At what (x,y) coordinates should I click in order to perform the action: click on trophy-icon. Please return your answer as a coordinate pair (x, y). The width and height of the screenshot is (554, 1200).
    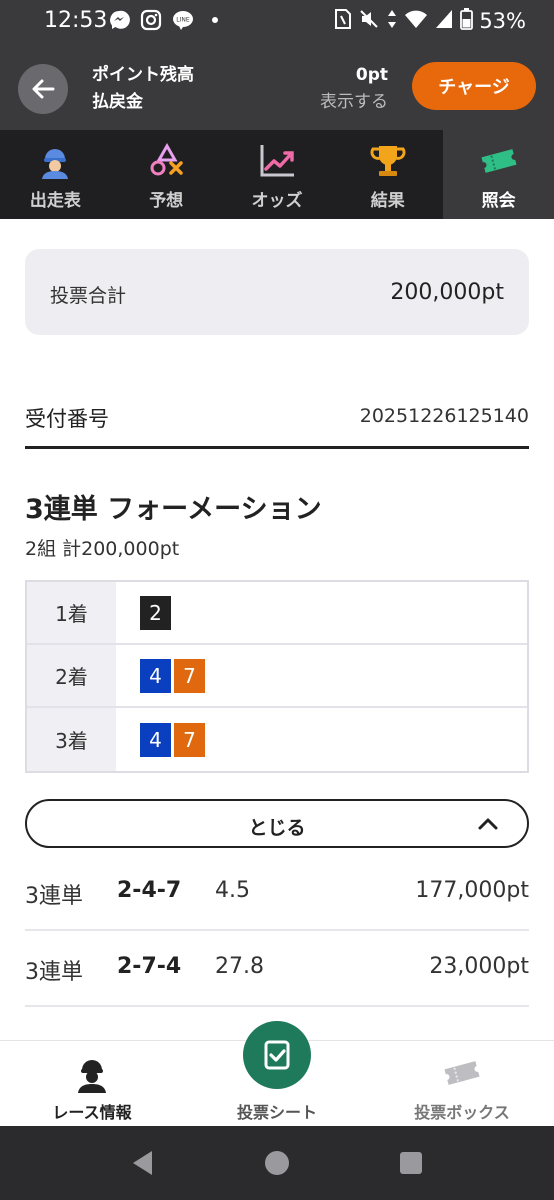
    Looking at the image, I should click on (388, 161).